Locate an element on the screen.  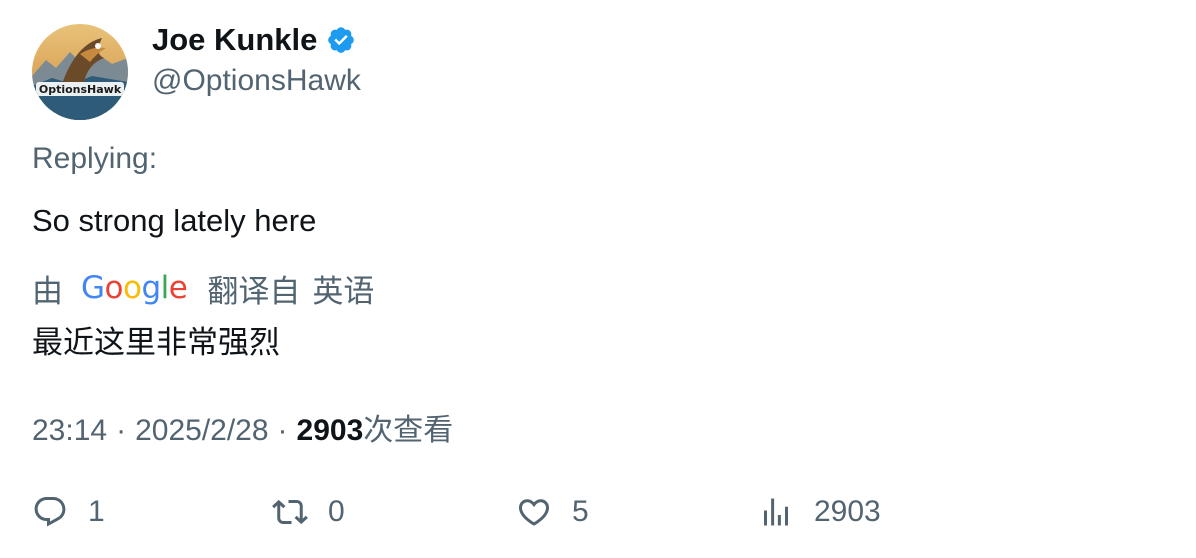
views-count: 2903 is located at coordinates (330, 430).